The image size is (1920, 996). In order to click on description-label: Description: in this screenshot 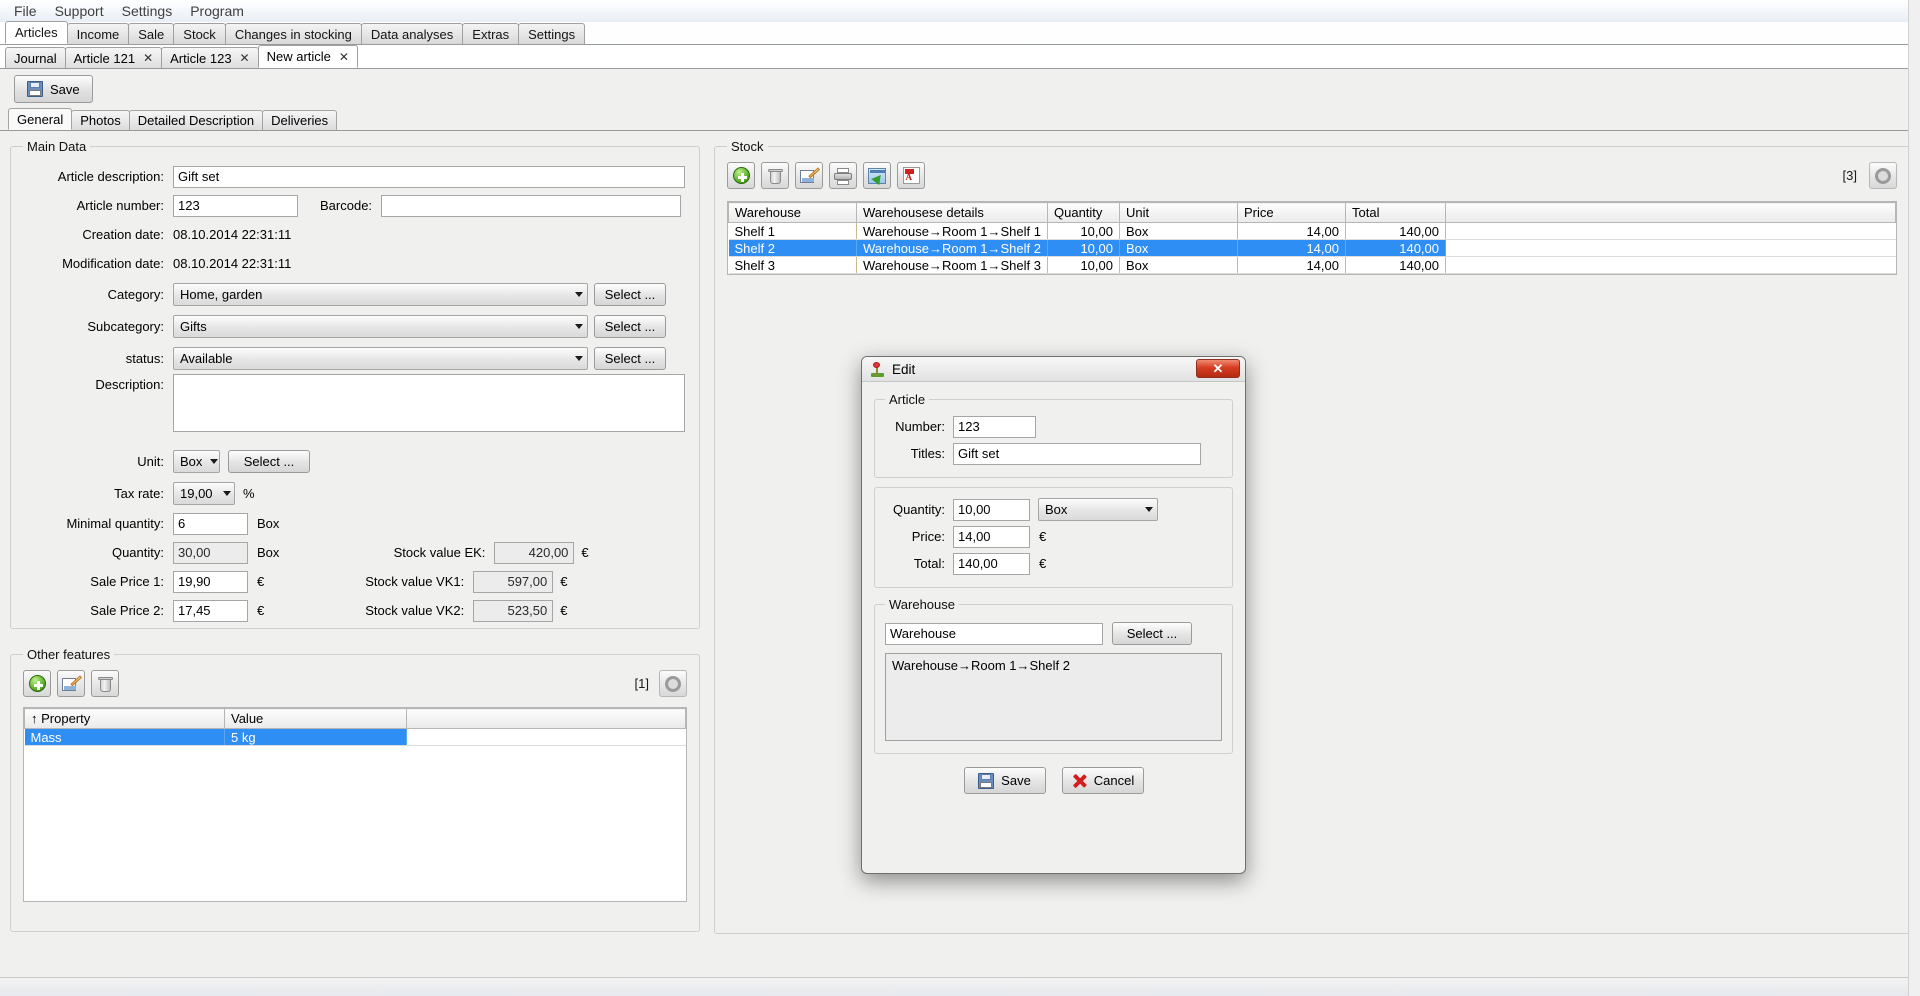, I will do `click(129, 384)`.